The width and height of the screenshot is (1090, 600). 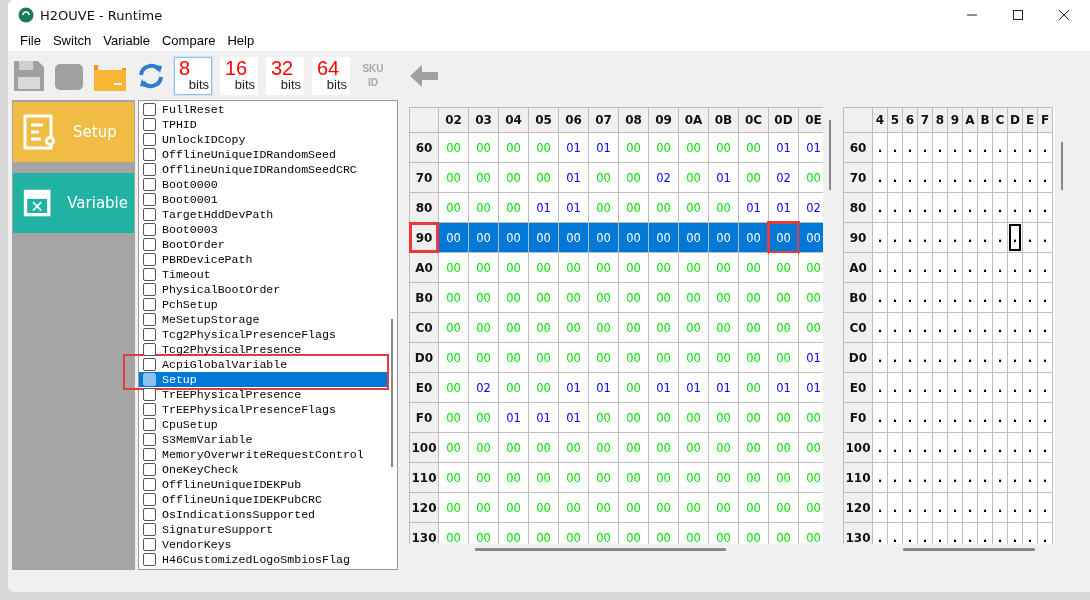 What do you see at coordinates (126, 40) in the screenshot?
I see `menu-item: Variable` at bounding box center [126, 40].